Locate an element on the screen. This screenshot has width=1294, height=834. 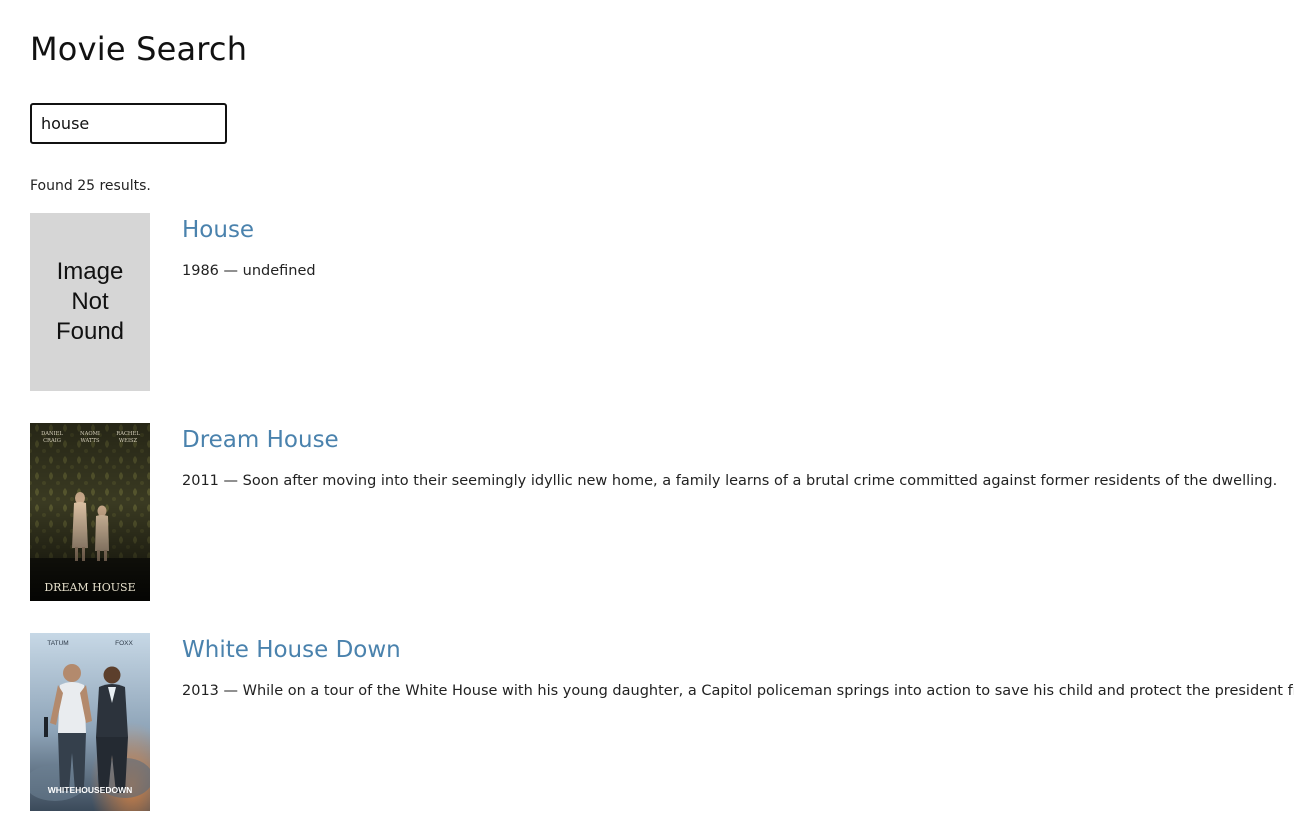
movie-year: 2013 is located at coordinates (200, 691).